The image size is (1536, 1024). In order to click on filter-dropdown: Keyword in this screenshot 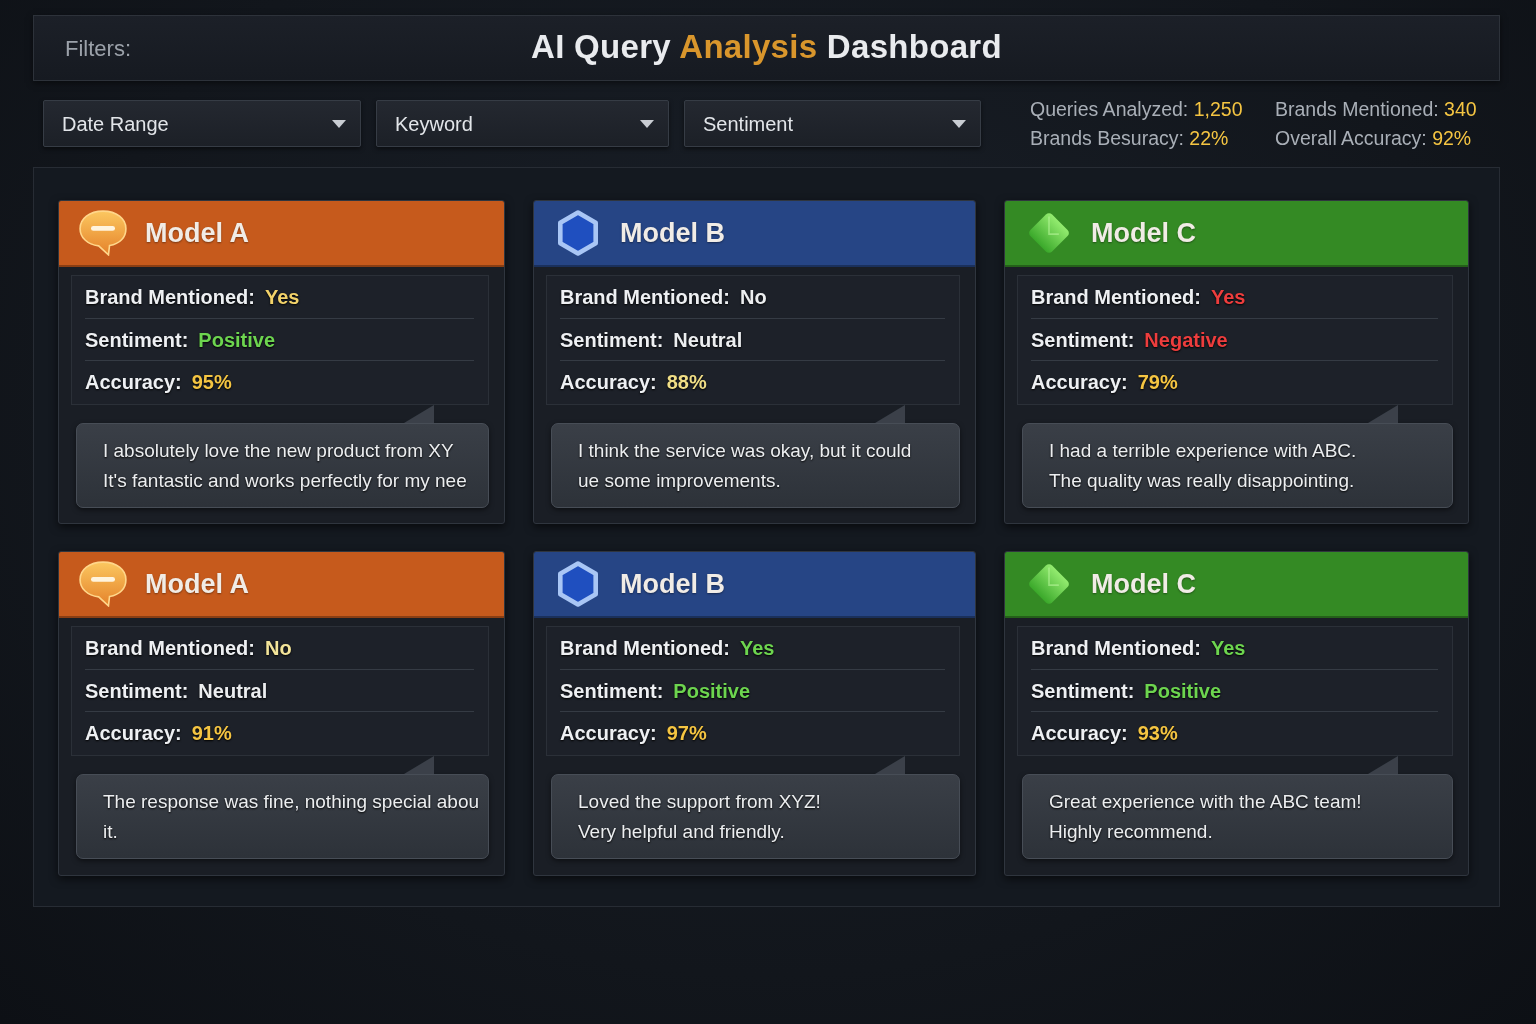, I will do `click(522, 123)`.